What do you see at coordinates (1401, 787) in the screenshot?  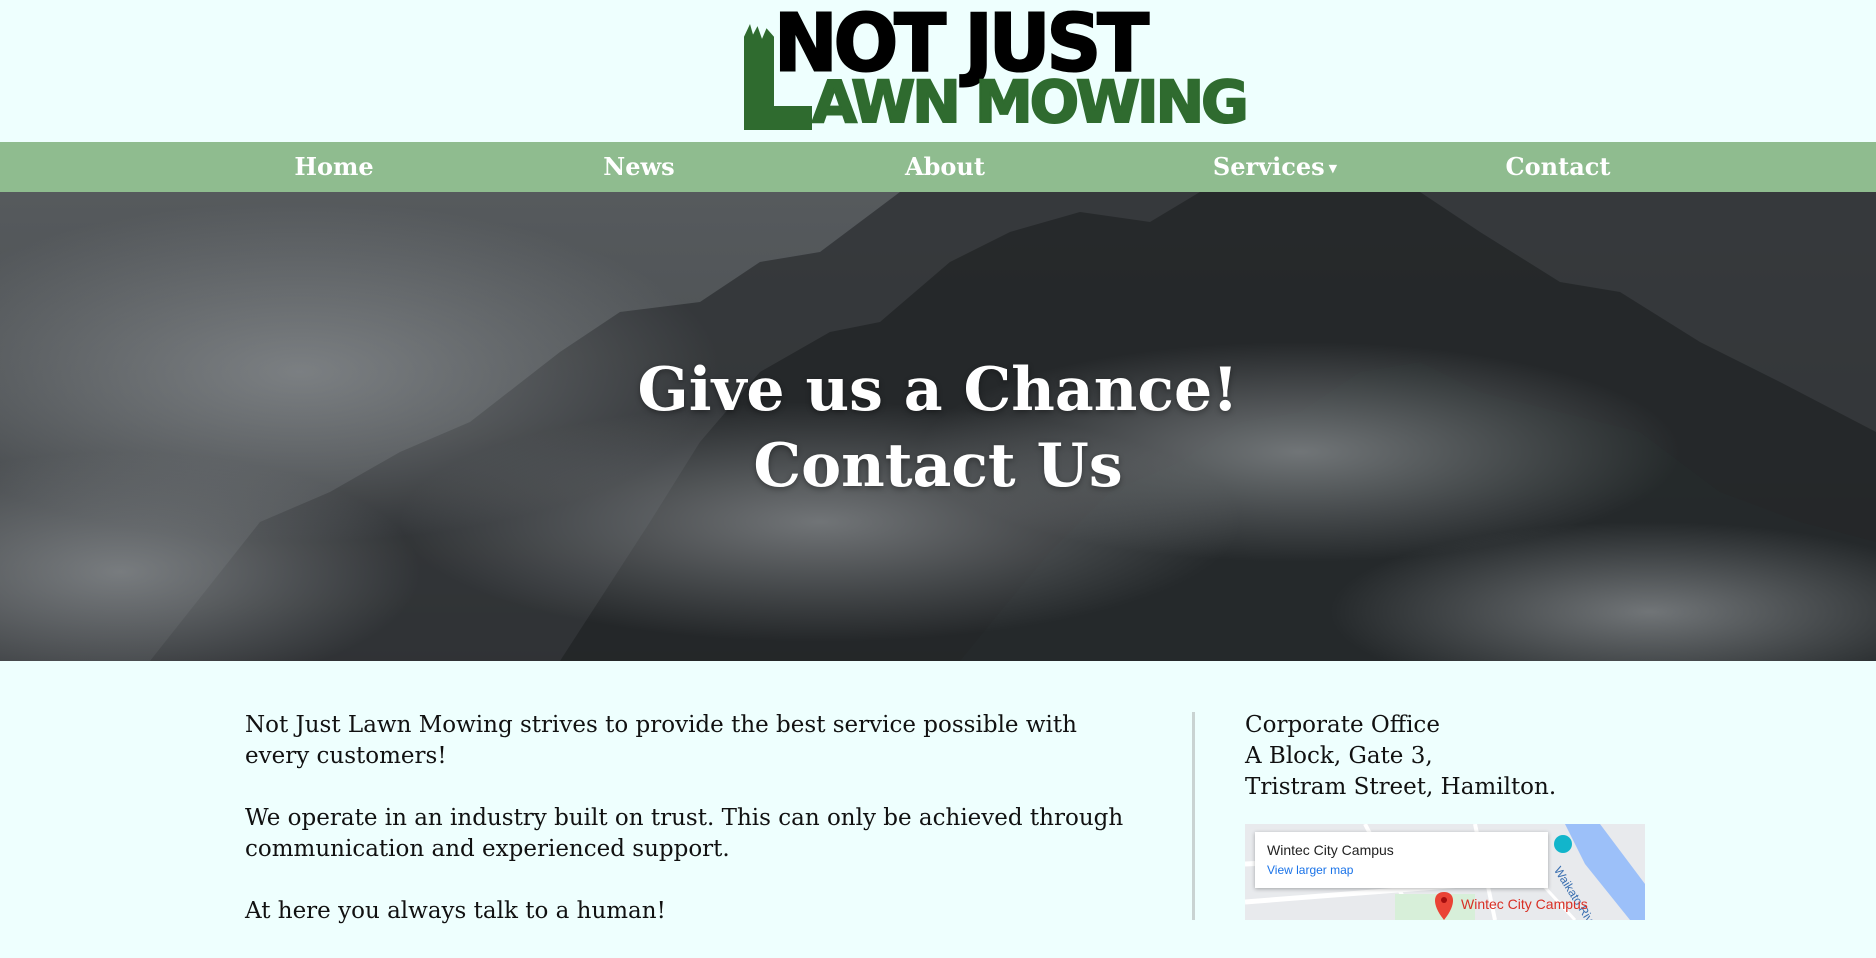 I see `office-address-line: Tristram Street, Hamilton.` at bounding box center [1401, 787].